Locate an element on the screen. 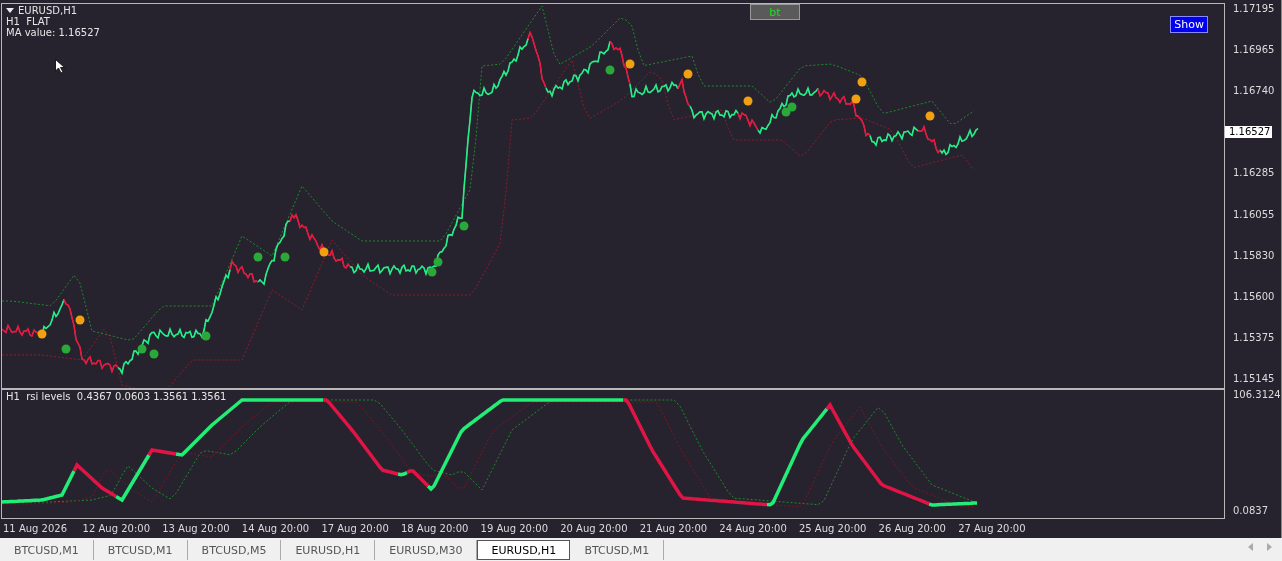  time-axis-label: 25 Aug 20:00 is located at coordinates (833, 528).